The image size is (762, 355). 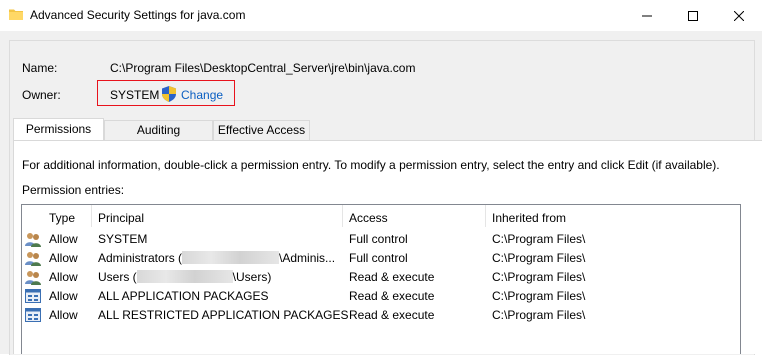 What do you see at coordinates (202, 95) in the screenshot?
I see `change-owner-link: Change` at bounding box center [202, 95].